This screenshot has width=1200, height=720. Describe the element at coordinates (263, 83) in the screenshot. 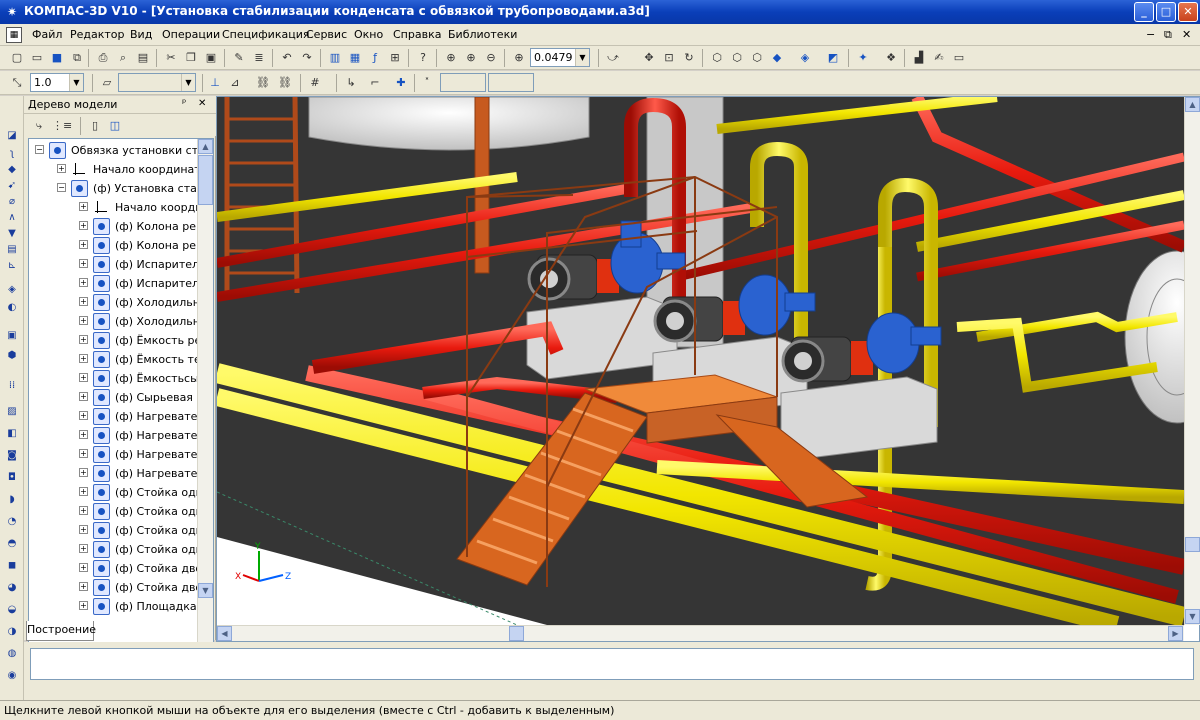

I see `link-icon: ⛓` at that location.